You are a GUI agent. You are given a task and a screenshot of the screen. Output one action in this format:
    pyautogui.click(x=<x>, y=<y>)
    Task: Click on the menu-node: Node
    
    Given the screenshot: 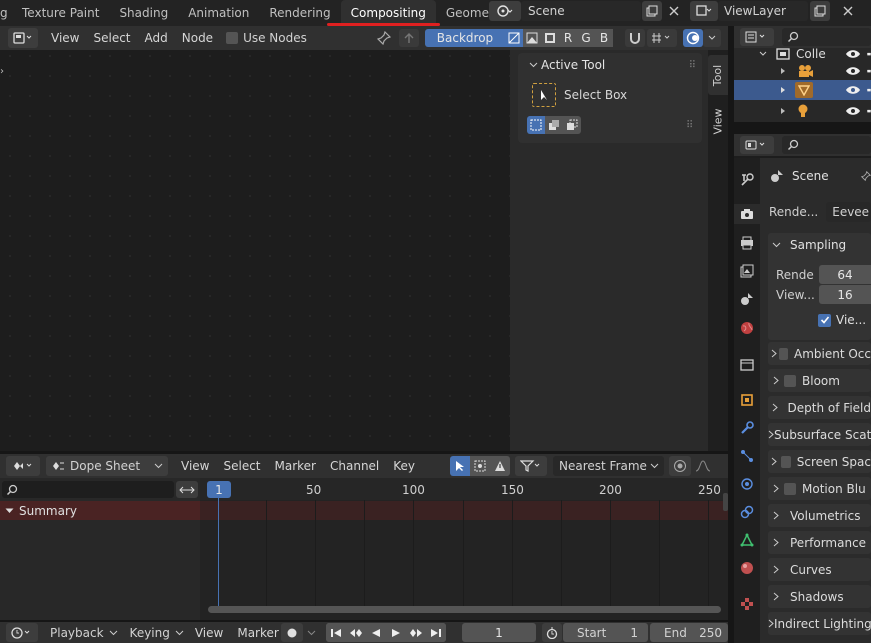 What is the action you would take?
    pyautogui.click(x=197, y=38)
    